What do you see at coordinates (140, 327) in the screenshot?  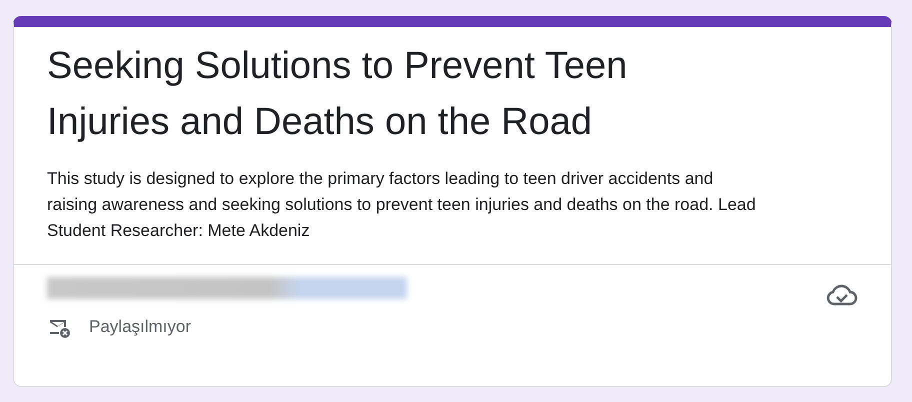 I see `email-status-text: Paylaşılmıyor` at bounding box center [140, 327].